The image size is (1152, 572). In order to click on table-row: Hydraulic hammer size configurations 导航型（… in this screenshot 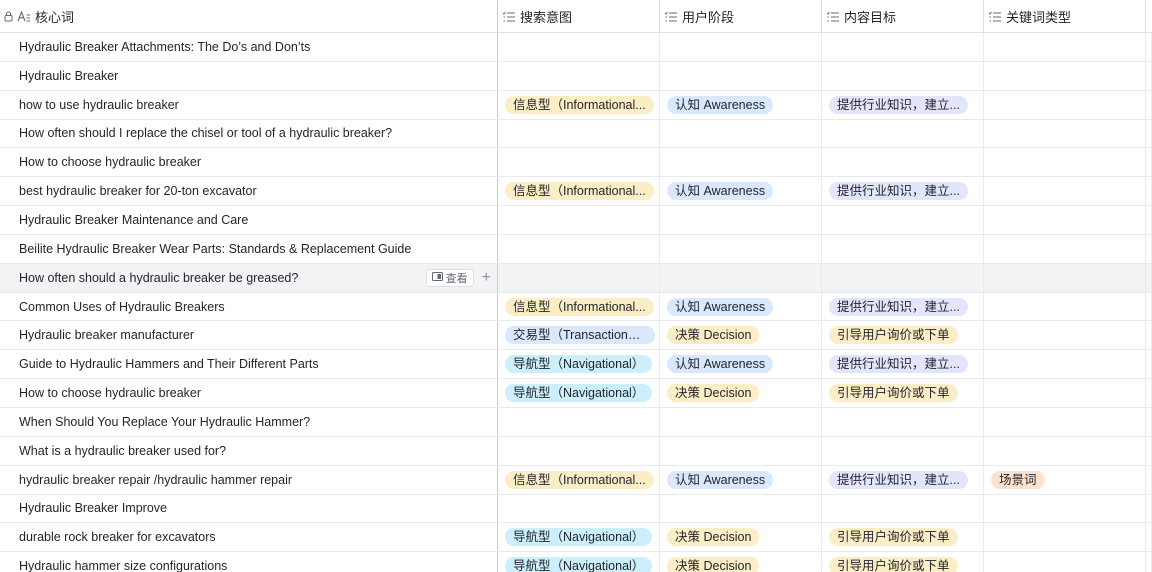, I will do `click(576, 562)`.